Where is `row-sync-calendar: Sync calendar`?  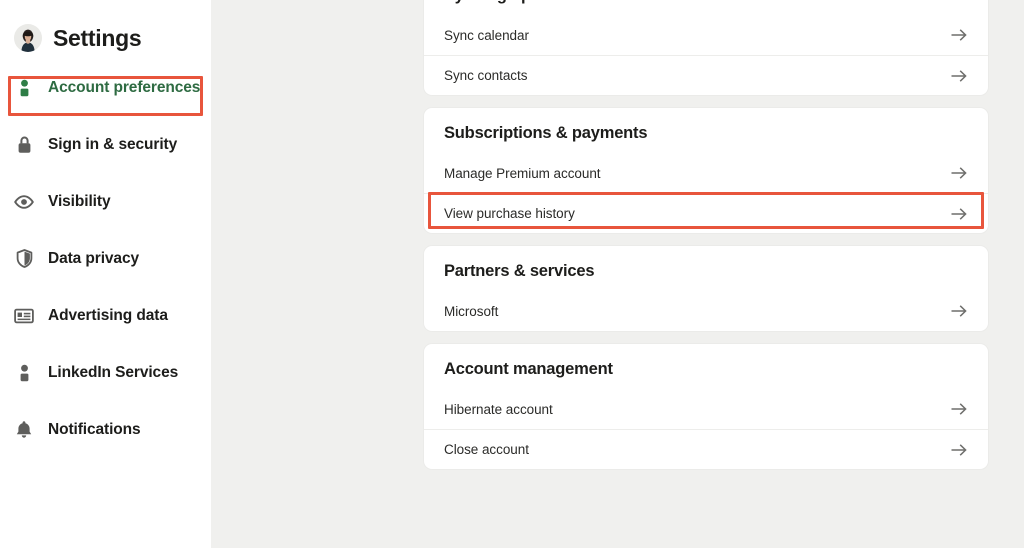 row-sync-calendar: Sync calendar is located at coordinates (706, 35).